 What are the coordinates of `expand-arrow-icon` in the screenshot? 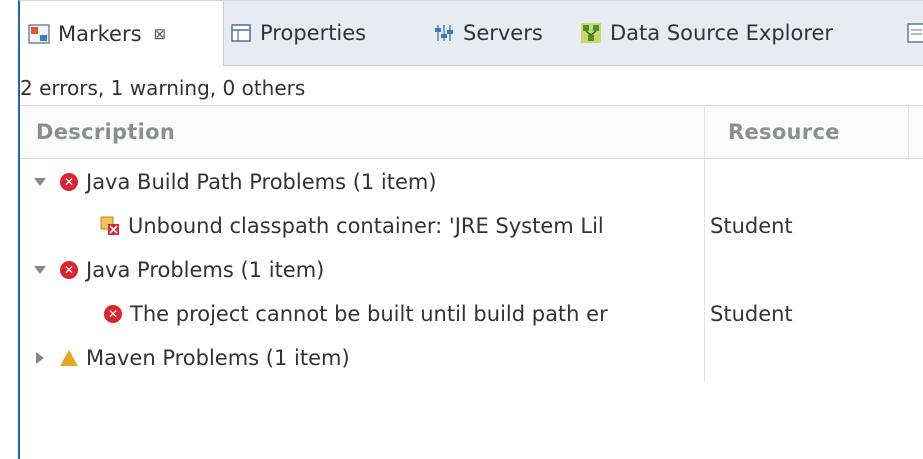 It's located at (40, 358).